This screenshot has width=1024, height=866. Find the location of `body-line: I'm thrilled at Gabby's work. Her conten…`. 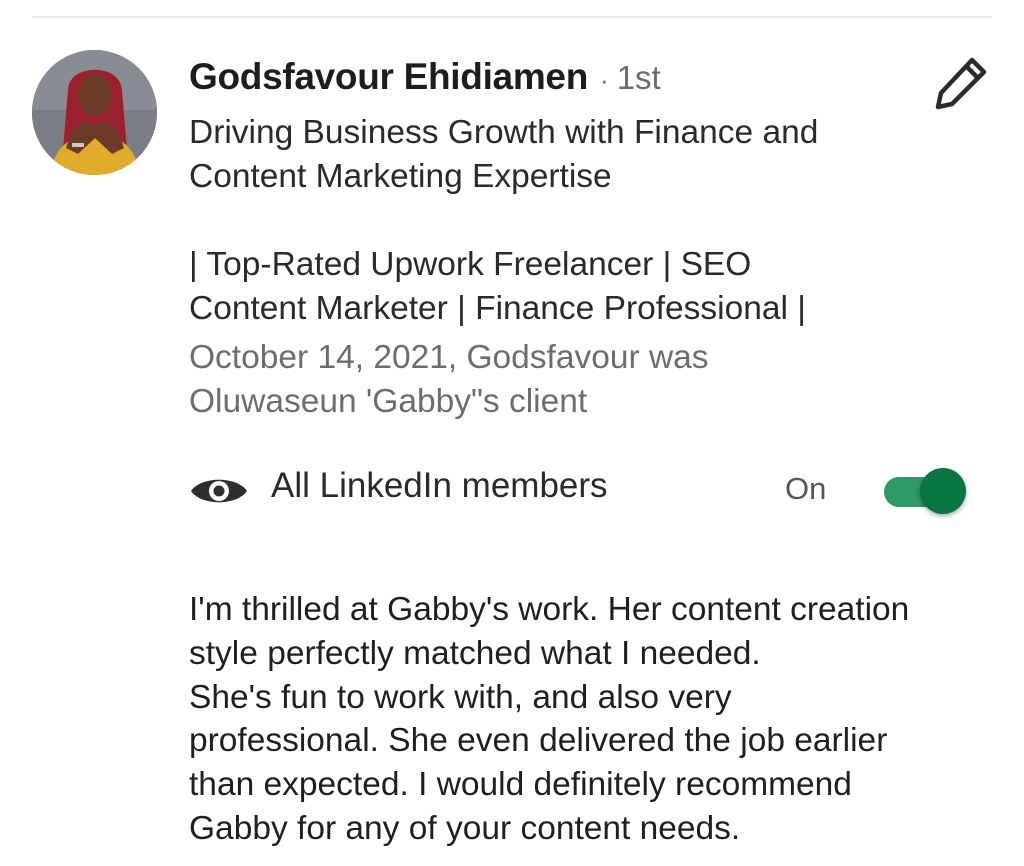

body-line: I'm thrilled at Gabby's work. Her conten… is located at coordinates (549, 609).